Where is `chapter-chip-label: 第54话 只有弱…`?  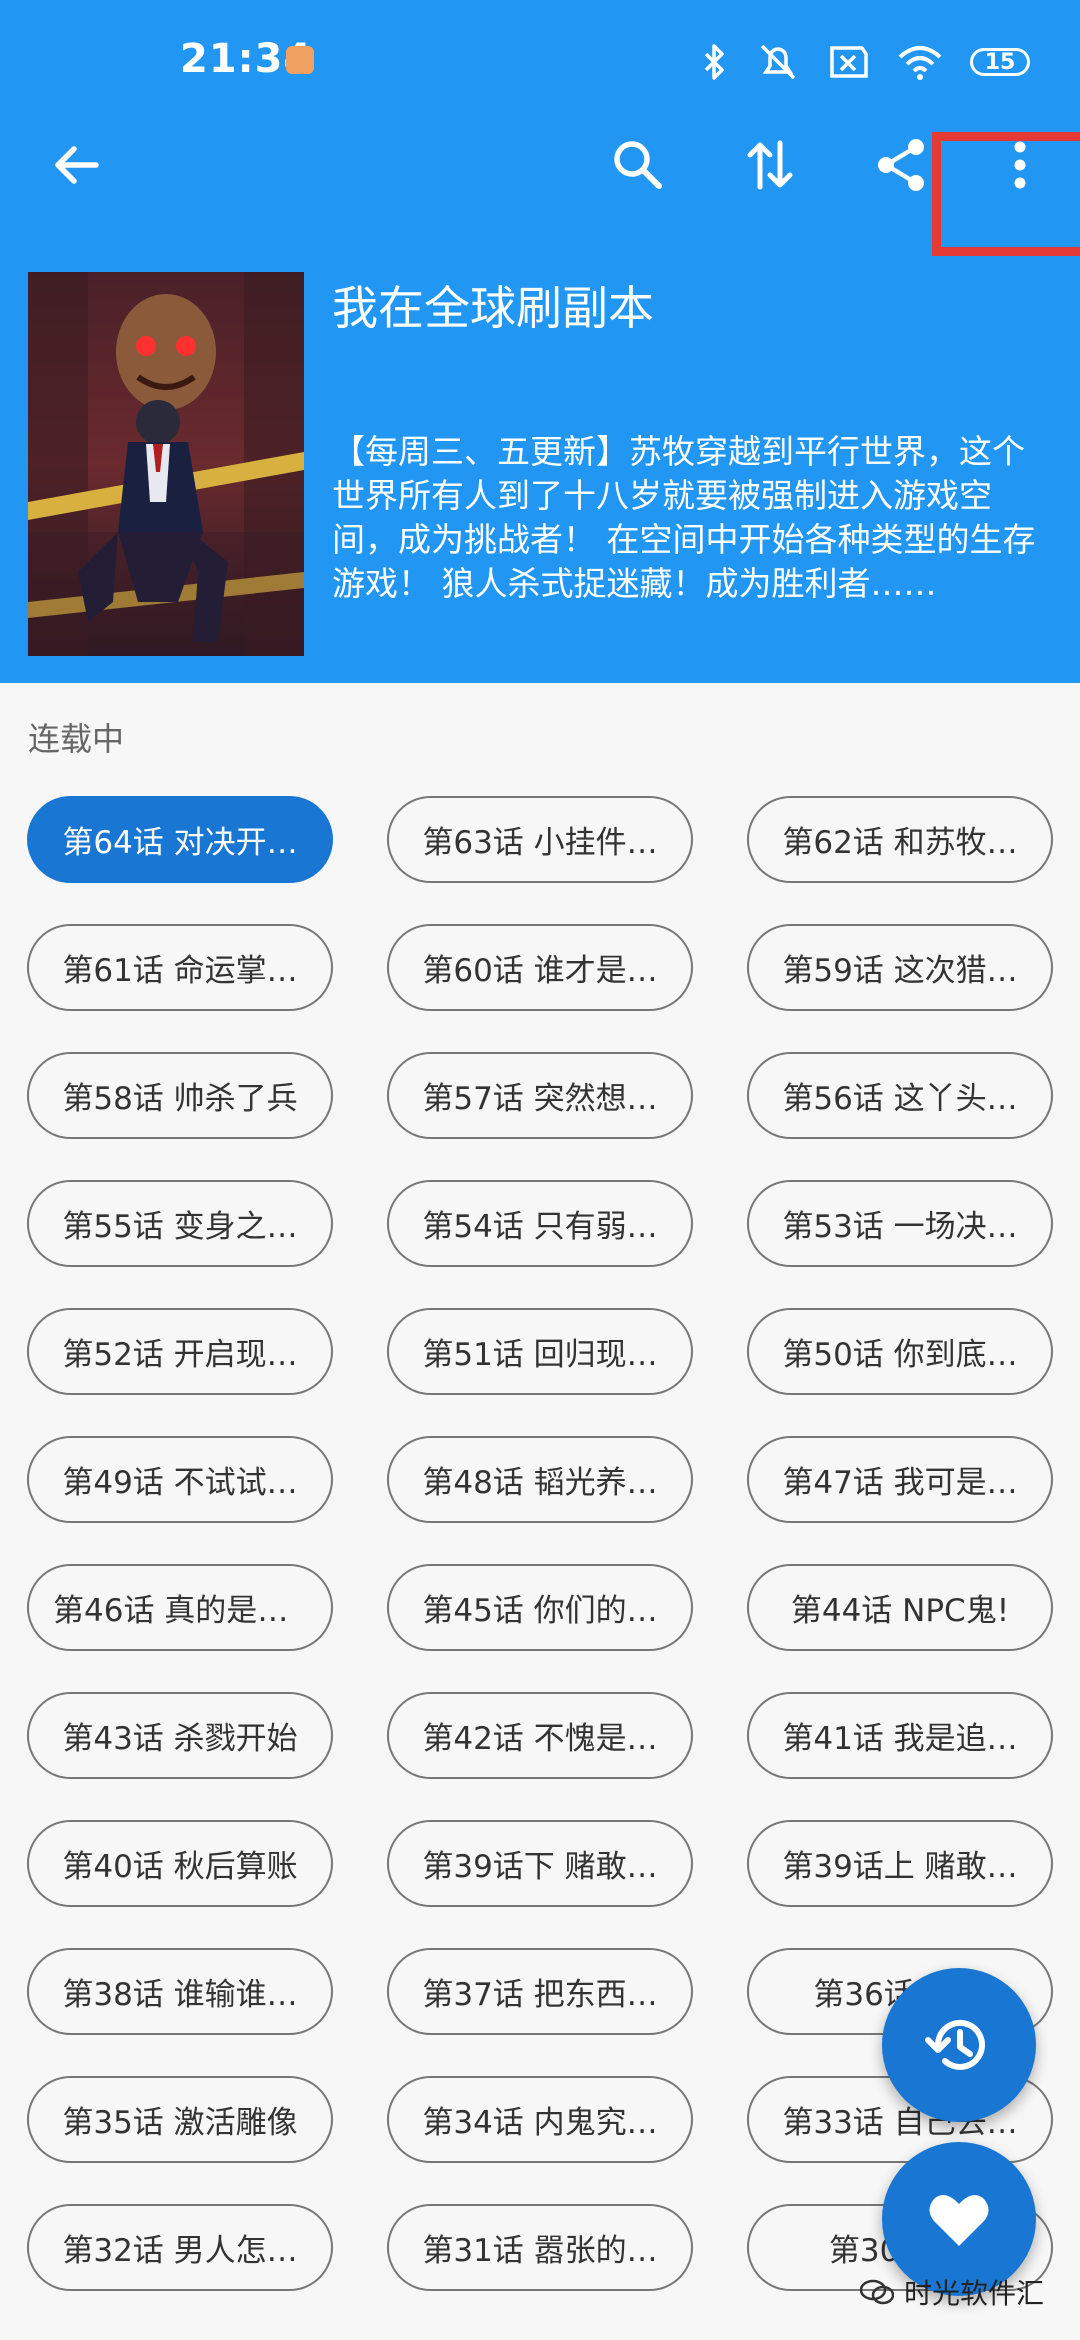 chapter-chip-label: 第54话 只有弱… is located at coordinates (540, 1227).